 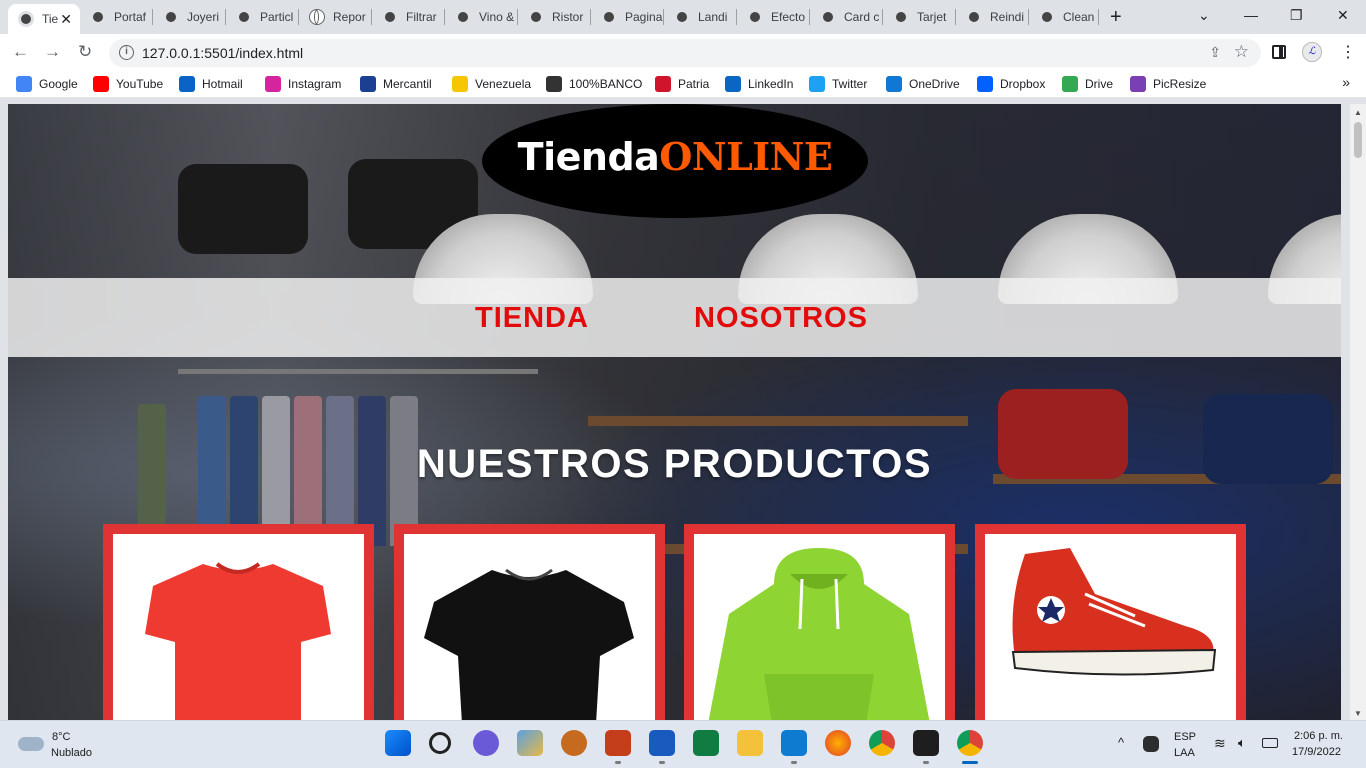 I want to click on search-icon, so click(x=440, y=743).